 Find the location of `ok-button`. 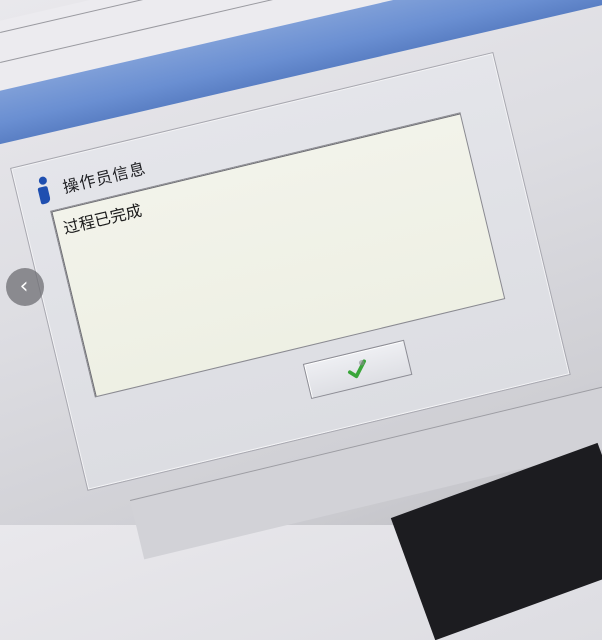

ok-button is located at coordinates (357, 369).